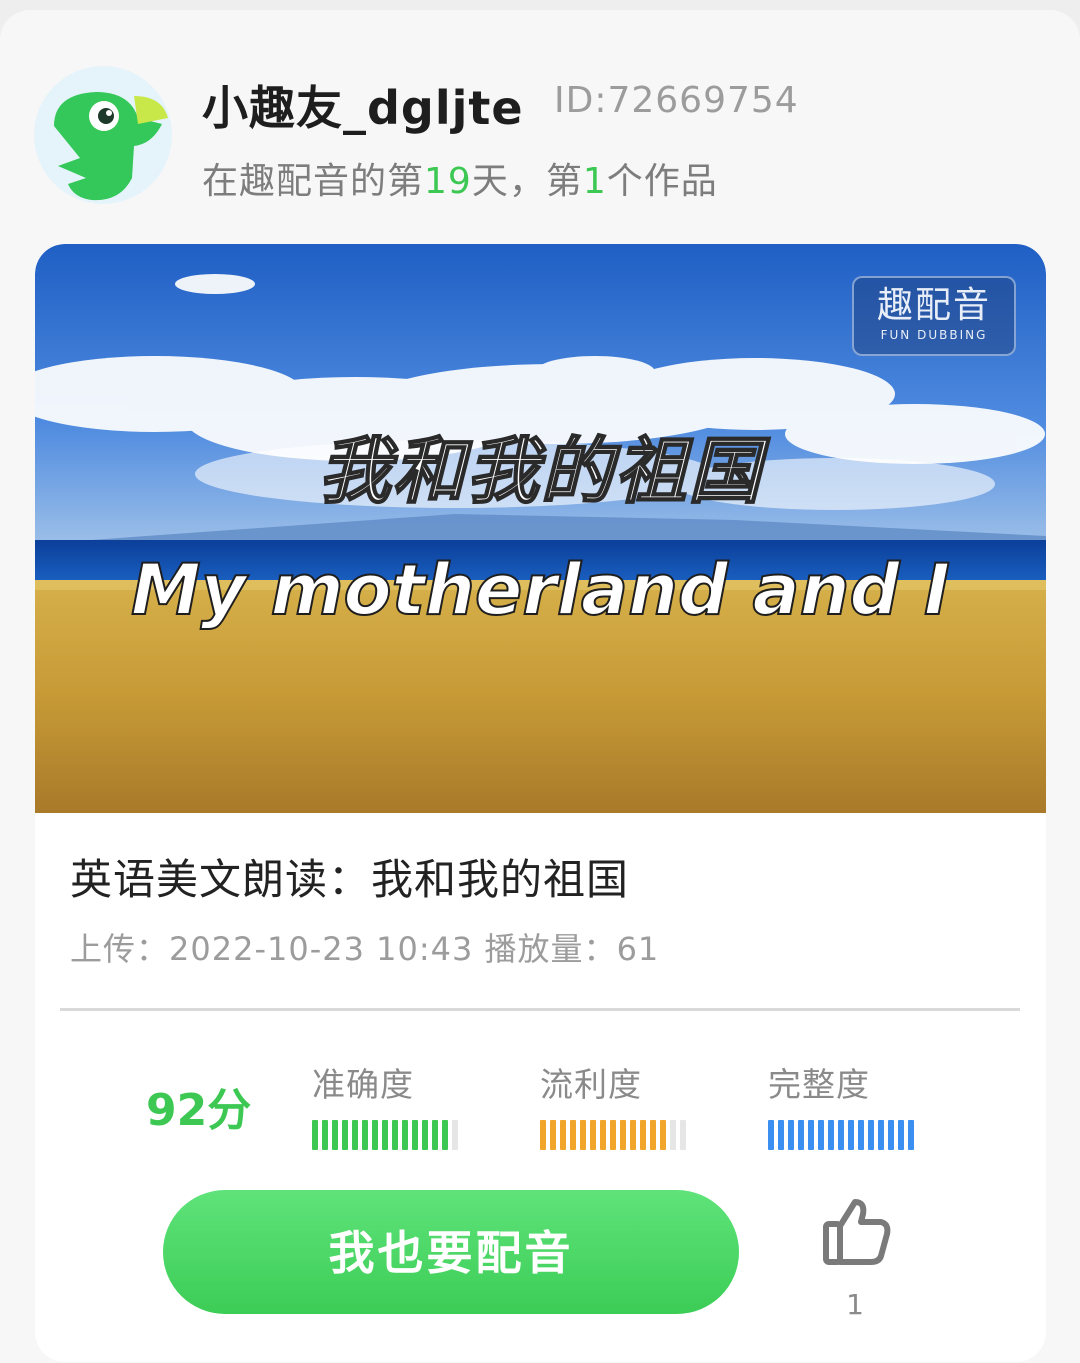  Describe the element at coordinates (676, 100) in the screenshot. I see `user-id: ID:72669754` at that location.